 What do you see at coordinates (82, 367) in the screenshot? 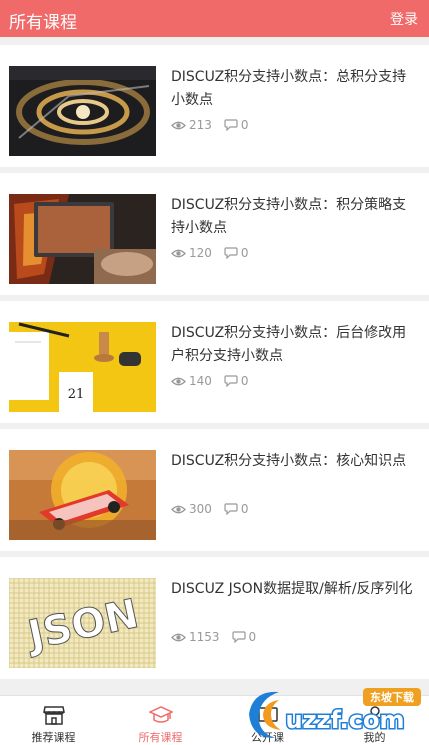
I see `course-thumbnail: 21` at bounding box center [82, 367].